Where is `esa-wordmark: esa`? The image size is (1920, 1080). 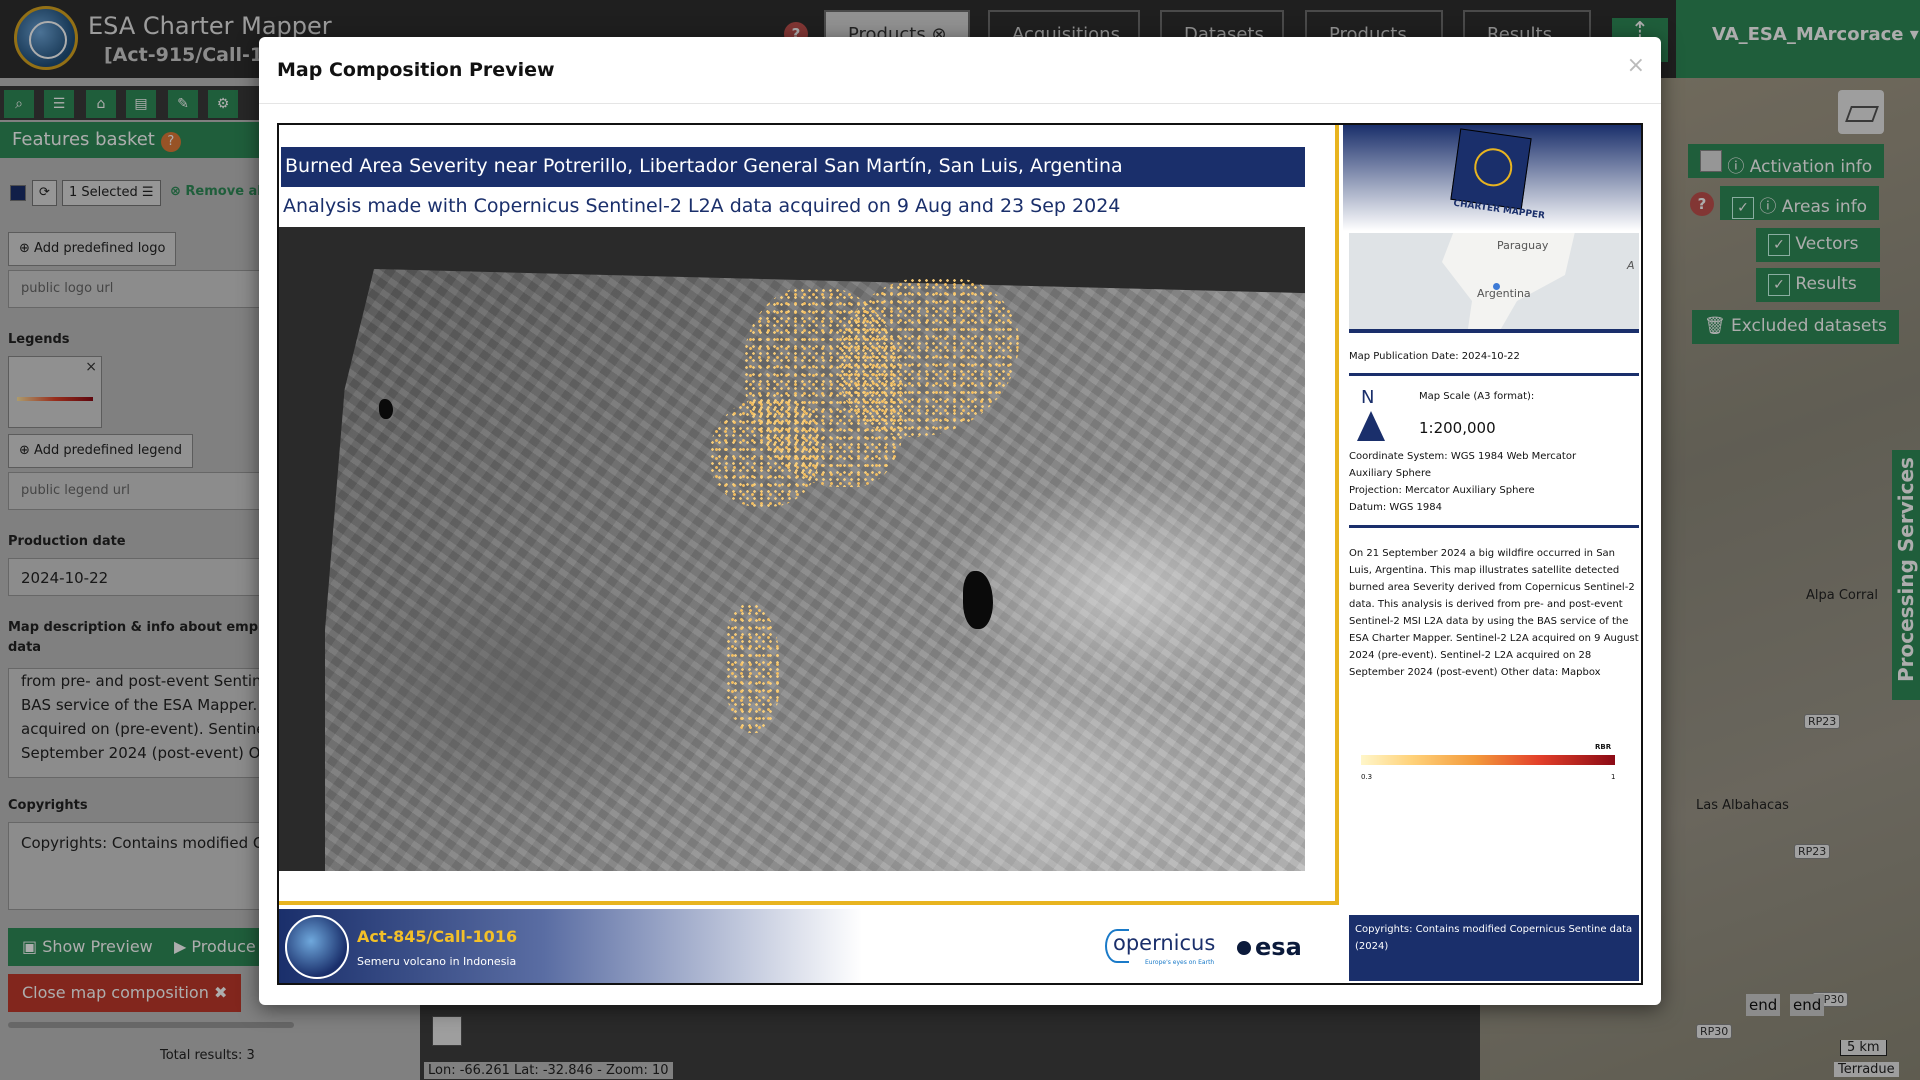 esa-wordmark: esa is located at coordinates (1278, 947).